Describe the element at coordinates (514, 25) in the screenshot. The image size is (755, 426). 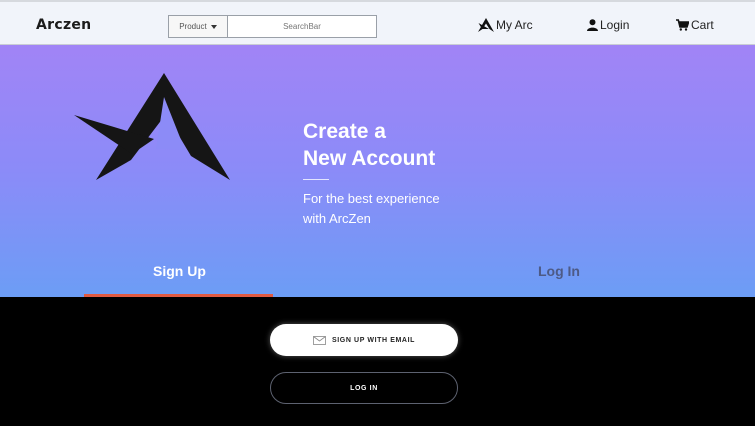
I see `my-arc-label: My Arc` at that location.